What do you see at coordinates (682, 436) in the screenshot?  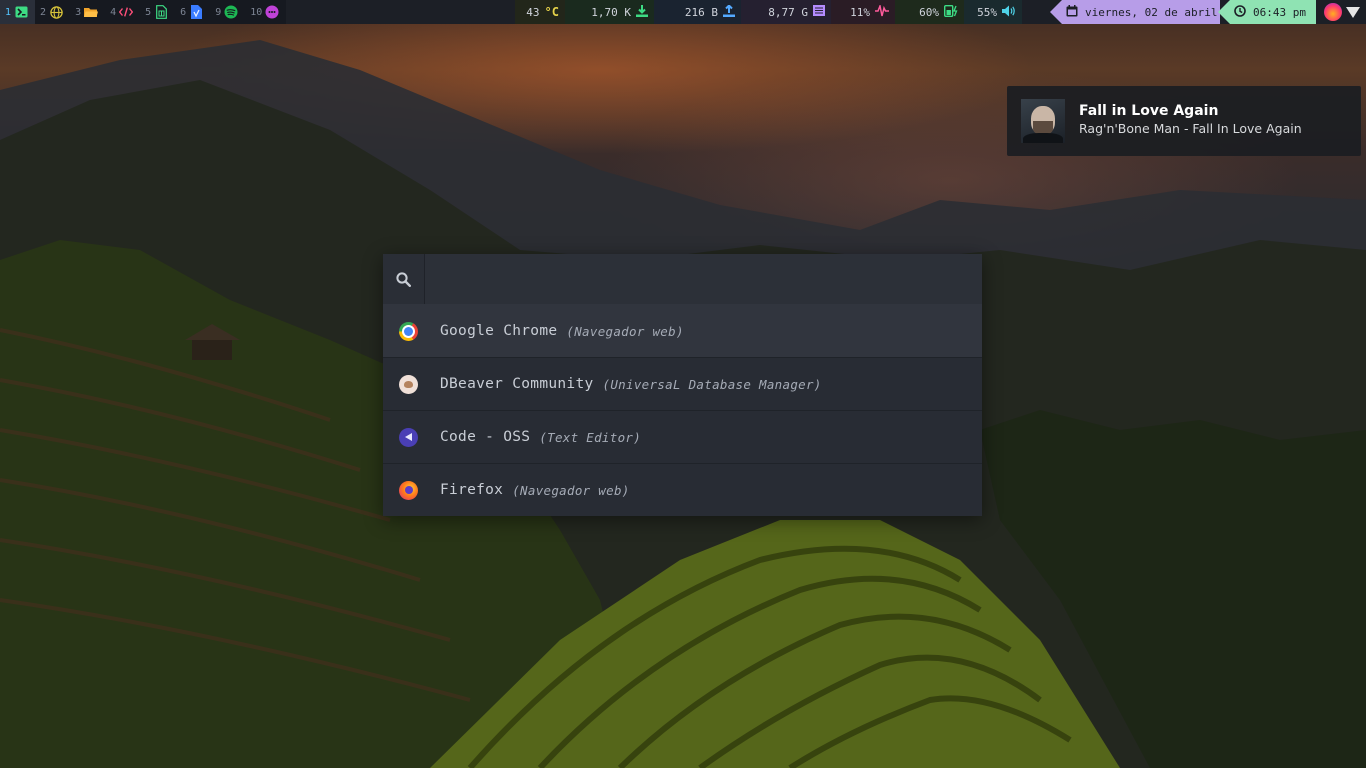 I see `result-code-oss: Code - OSS (Text Editor)` at bounding box center [682, 436].